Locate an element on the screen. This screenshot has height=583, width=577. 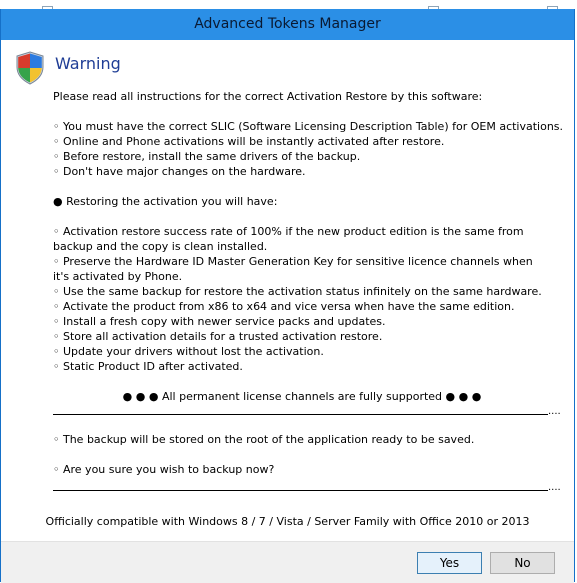
benefit-item: ◦ Static Product ID after activated. is located at coordinates (148, 366).